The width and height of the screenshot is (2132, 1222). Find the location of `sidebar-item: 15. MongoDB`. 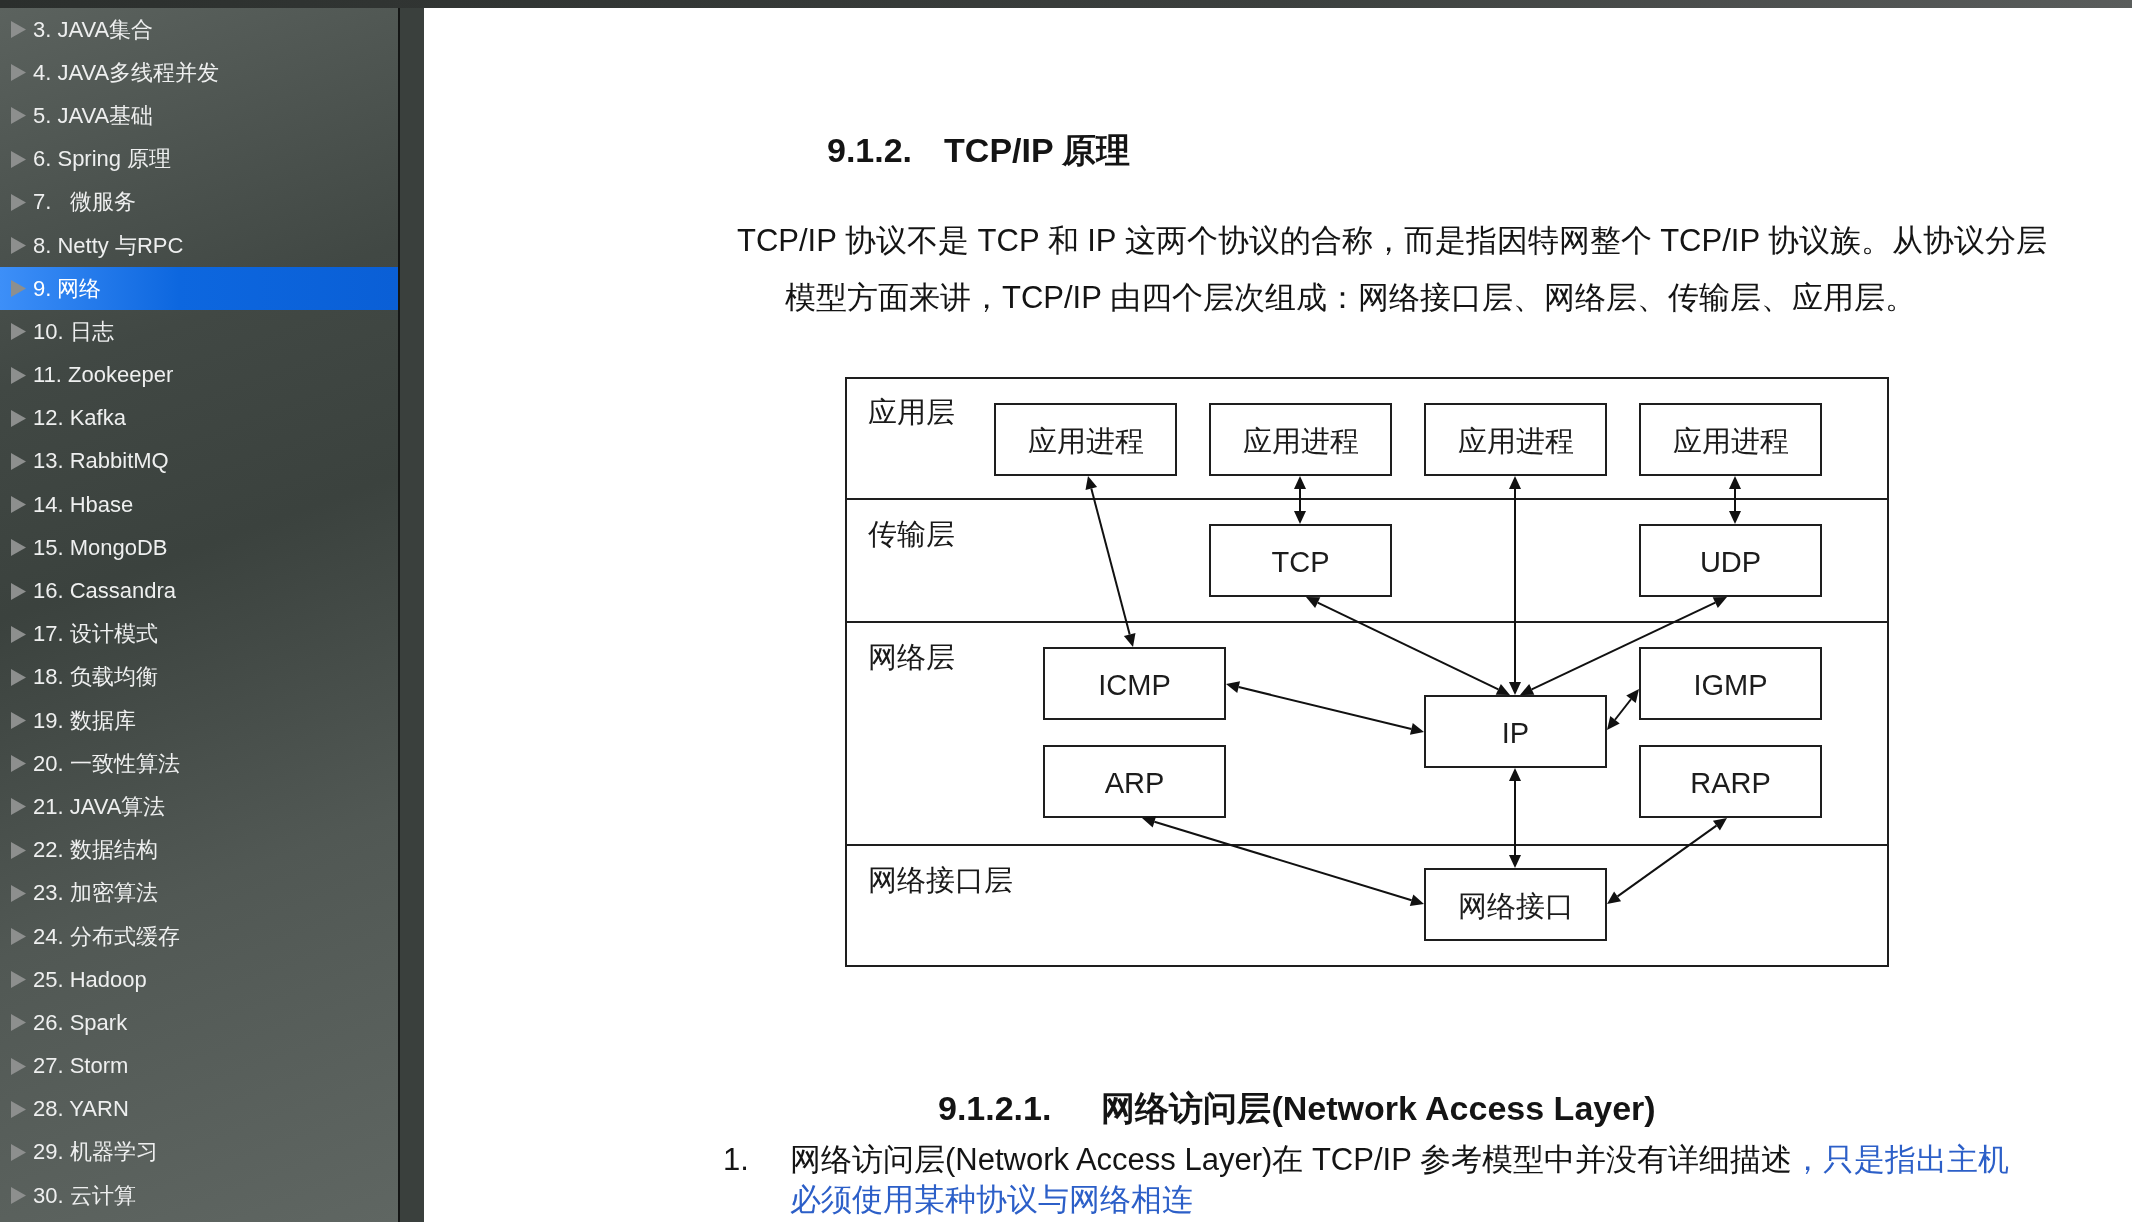

sidebar-item: 15. MongoDB is located at coordinates (199, 548).